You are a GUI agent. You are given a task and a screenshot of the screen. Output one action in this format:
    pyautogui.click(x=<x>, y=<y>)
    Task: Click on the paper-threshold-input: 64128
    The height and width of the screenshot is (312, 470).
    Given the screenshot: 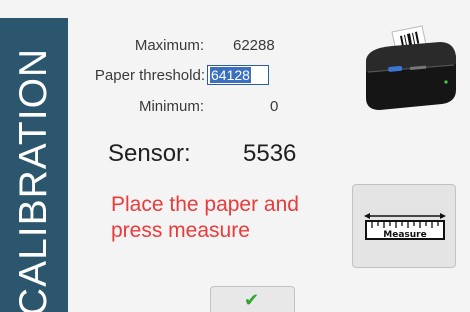 What is the action you would take?
    pyautogui.click(x=238, y=75)
    